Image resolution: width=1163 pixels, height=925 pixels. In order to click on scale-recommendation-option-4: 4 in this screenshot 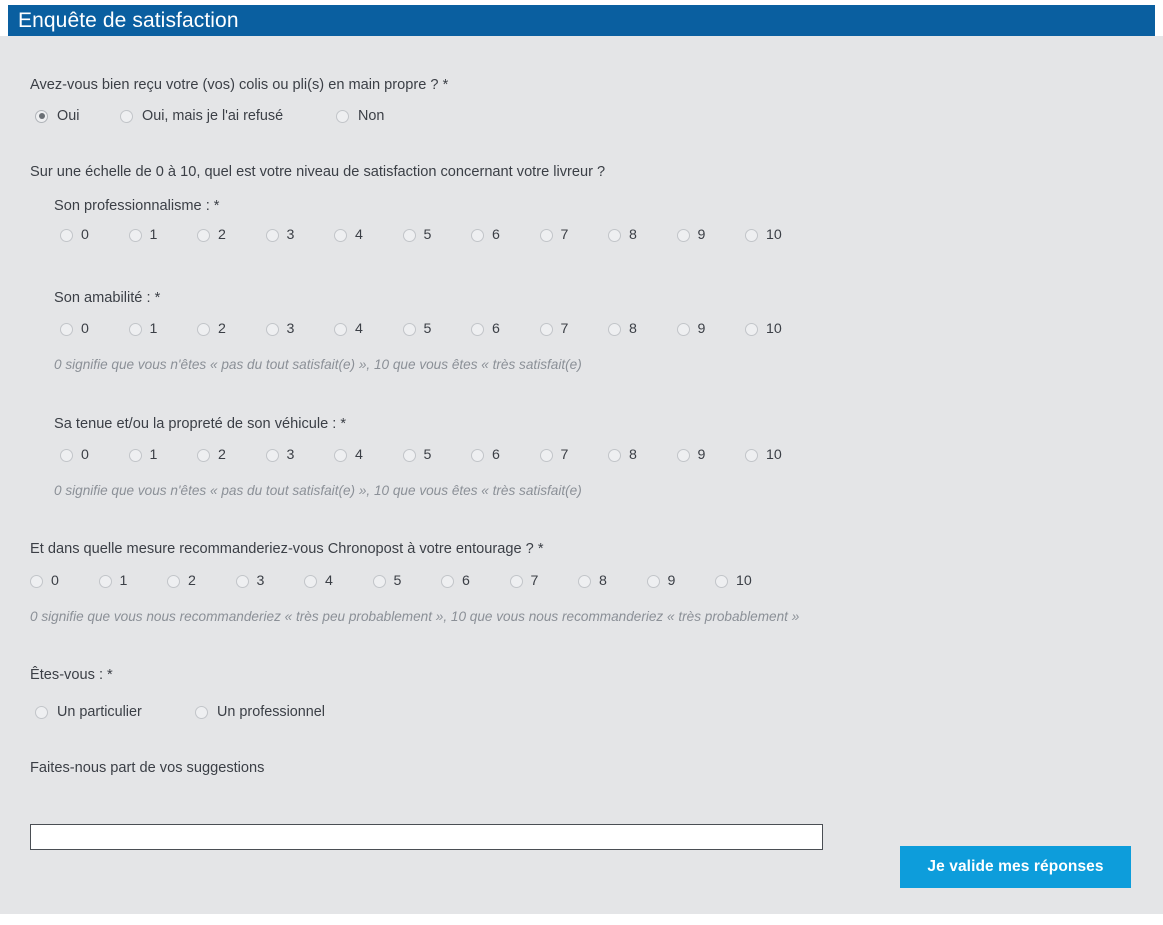, I will do `click(338, 581)`.